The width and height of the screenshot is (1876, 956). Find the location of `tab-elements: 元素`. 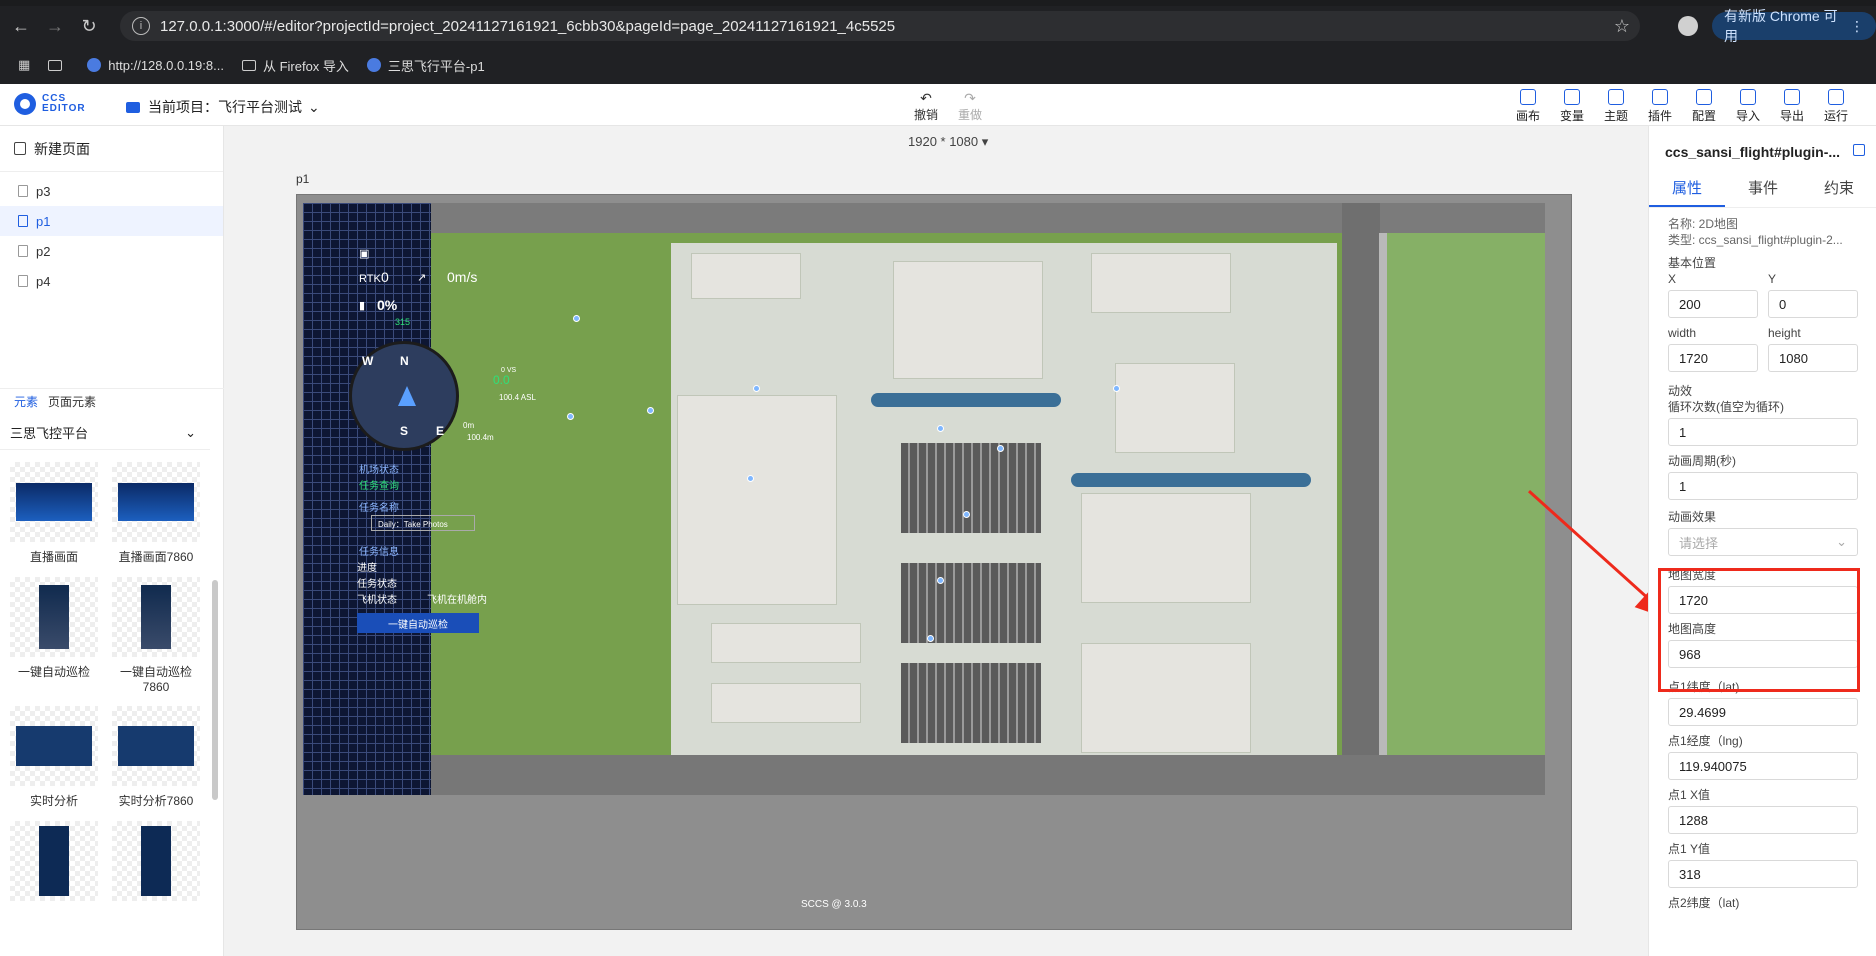

tab-elements: 元素 is located at coordinates (26, 401).